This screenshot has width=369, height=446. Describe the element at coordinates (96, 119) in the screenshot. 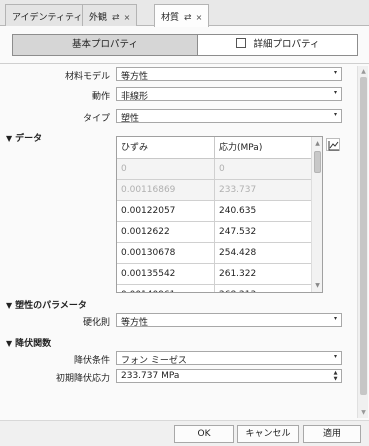

I see `type-label: タイプ` at that location.